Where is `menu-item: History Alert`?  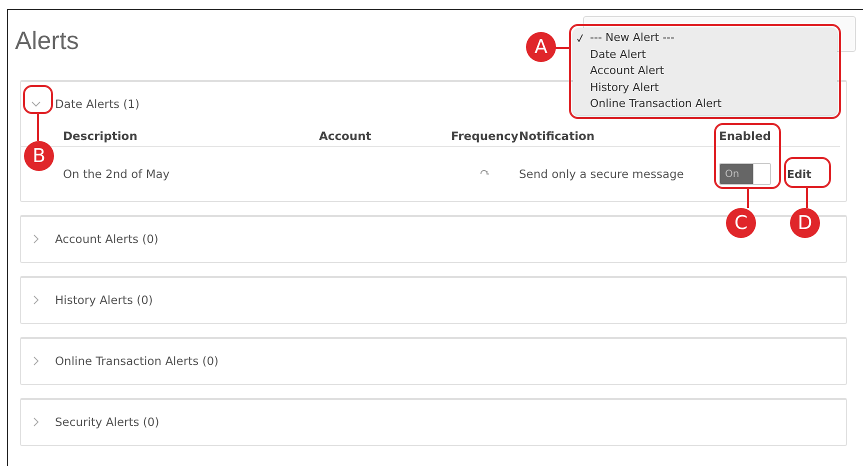
menu-item: History Alert is located at coordinates (705, 88).